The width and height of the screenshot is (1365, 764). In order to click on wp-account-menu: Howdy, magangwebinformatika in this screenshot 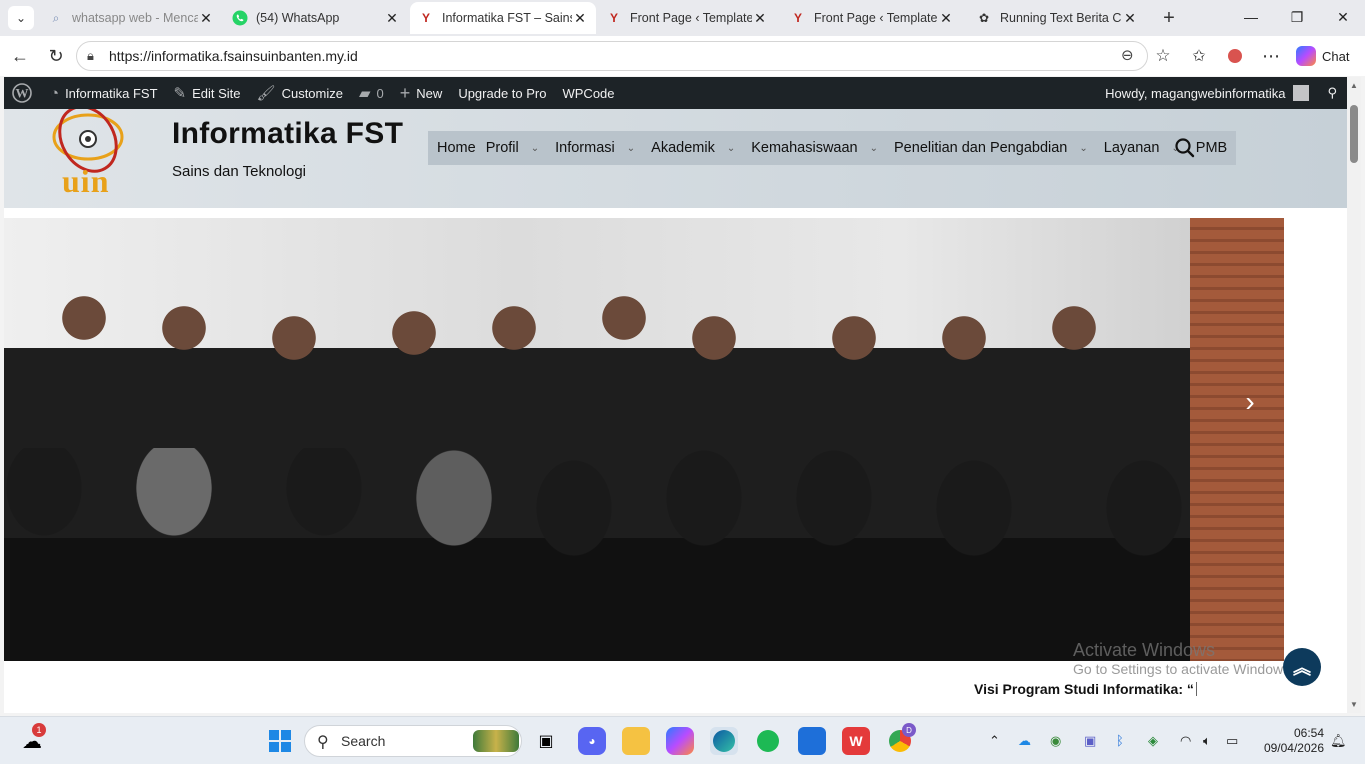, I will do `click(1207, 93)`.